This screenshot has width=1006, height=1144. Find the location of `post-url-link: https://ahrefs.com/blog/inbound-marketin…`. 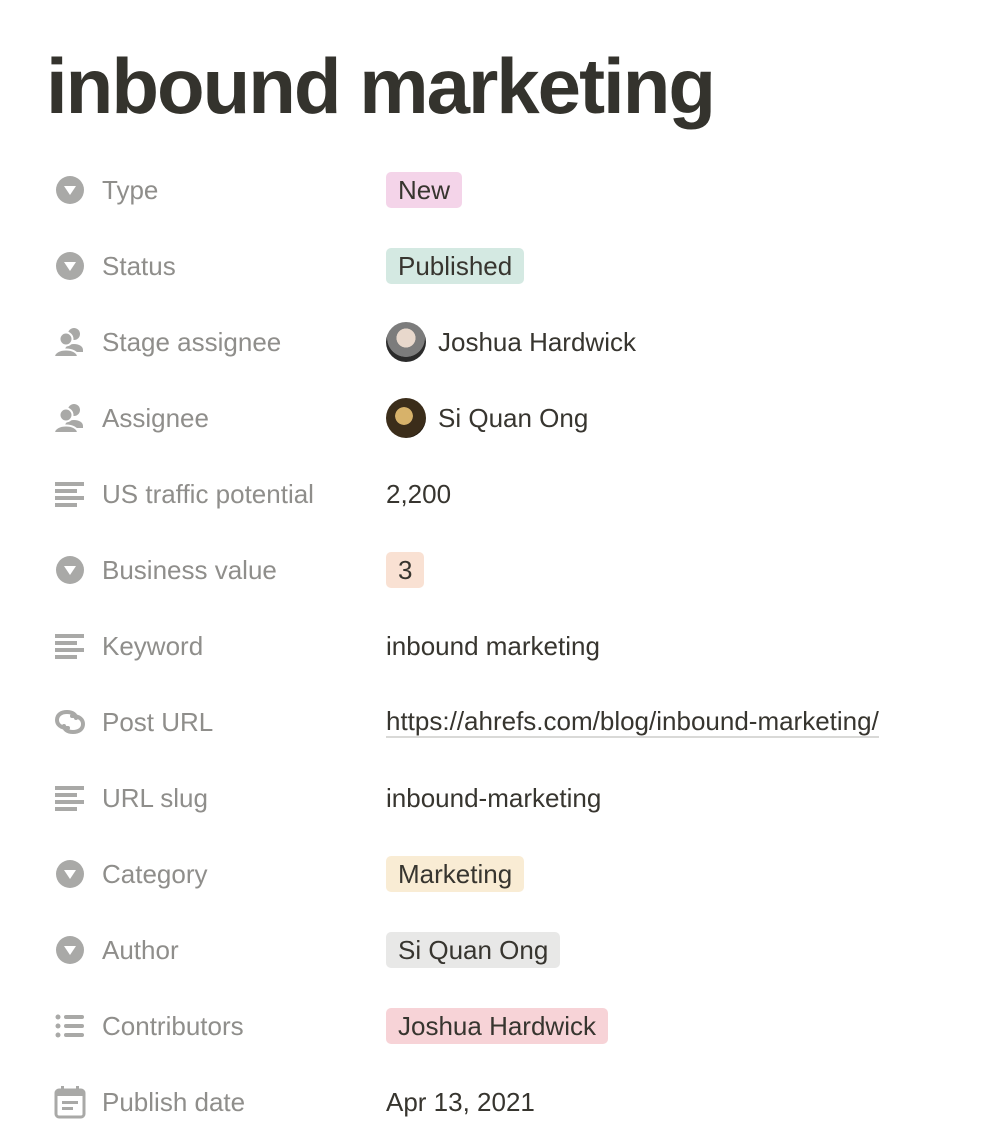

post-url-link: https://ahrefs.com/blog/inbound-marketin… is located at coordinates (632, 722).